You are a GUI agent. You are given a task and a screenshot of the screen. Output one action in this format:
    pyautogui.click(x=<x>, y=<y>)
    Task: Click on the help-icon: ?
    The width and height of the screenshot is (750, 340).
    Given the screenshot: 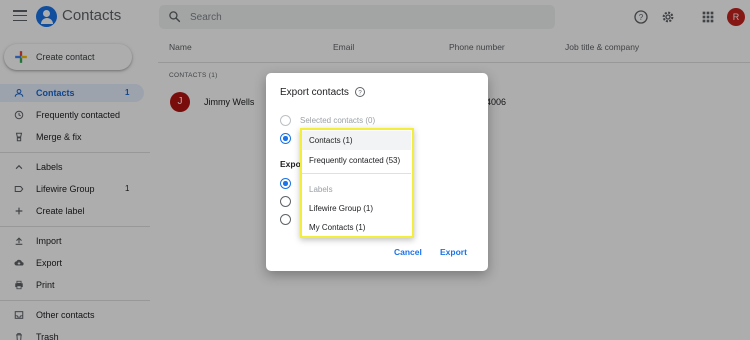 What is the action you would take?
    pyautogui.click(x=360, y=92)
    